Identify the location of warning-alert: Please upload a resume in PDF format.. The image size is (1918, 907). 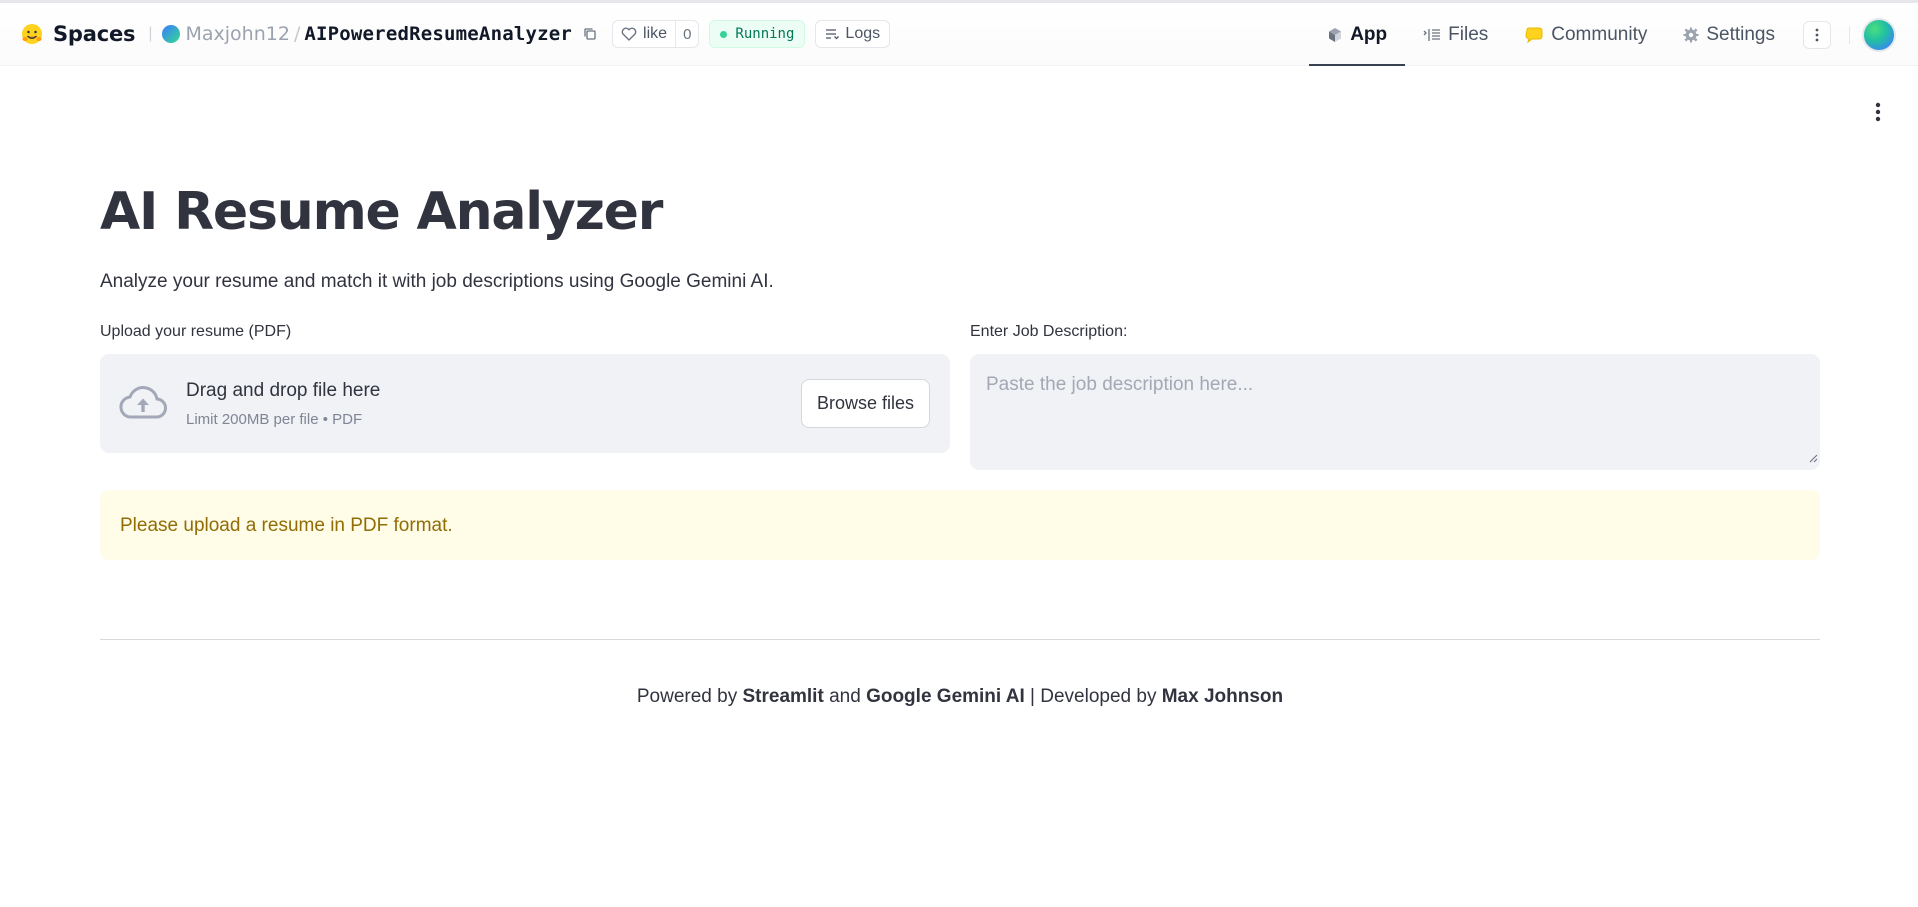
(960, 525).